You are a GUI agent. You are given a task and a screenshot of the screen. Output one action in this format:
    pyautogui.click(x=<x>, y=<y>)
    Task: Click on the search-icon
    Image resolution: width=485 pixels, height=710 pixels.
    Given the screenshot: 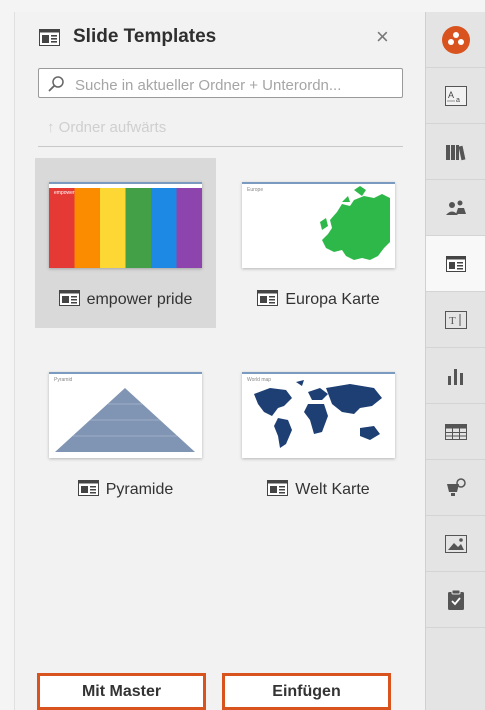 What is the action you would take?
    pyautogui.click(x=56, y=84)
    